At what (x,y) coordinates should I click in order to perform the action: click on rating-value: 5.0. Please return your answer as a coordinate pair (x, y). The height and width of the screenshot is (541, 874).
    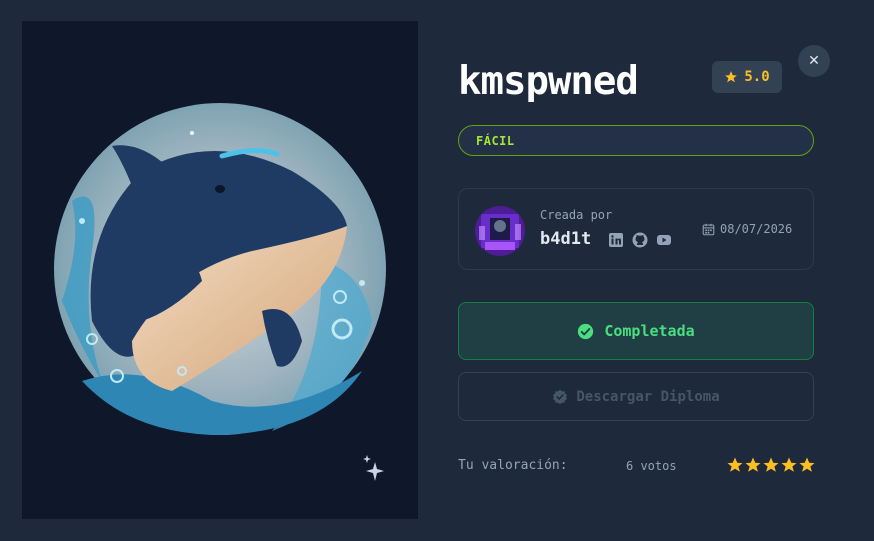
    Looking at the image, I should click on (757, 77).